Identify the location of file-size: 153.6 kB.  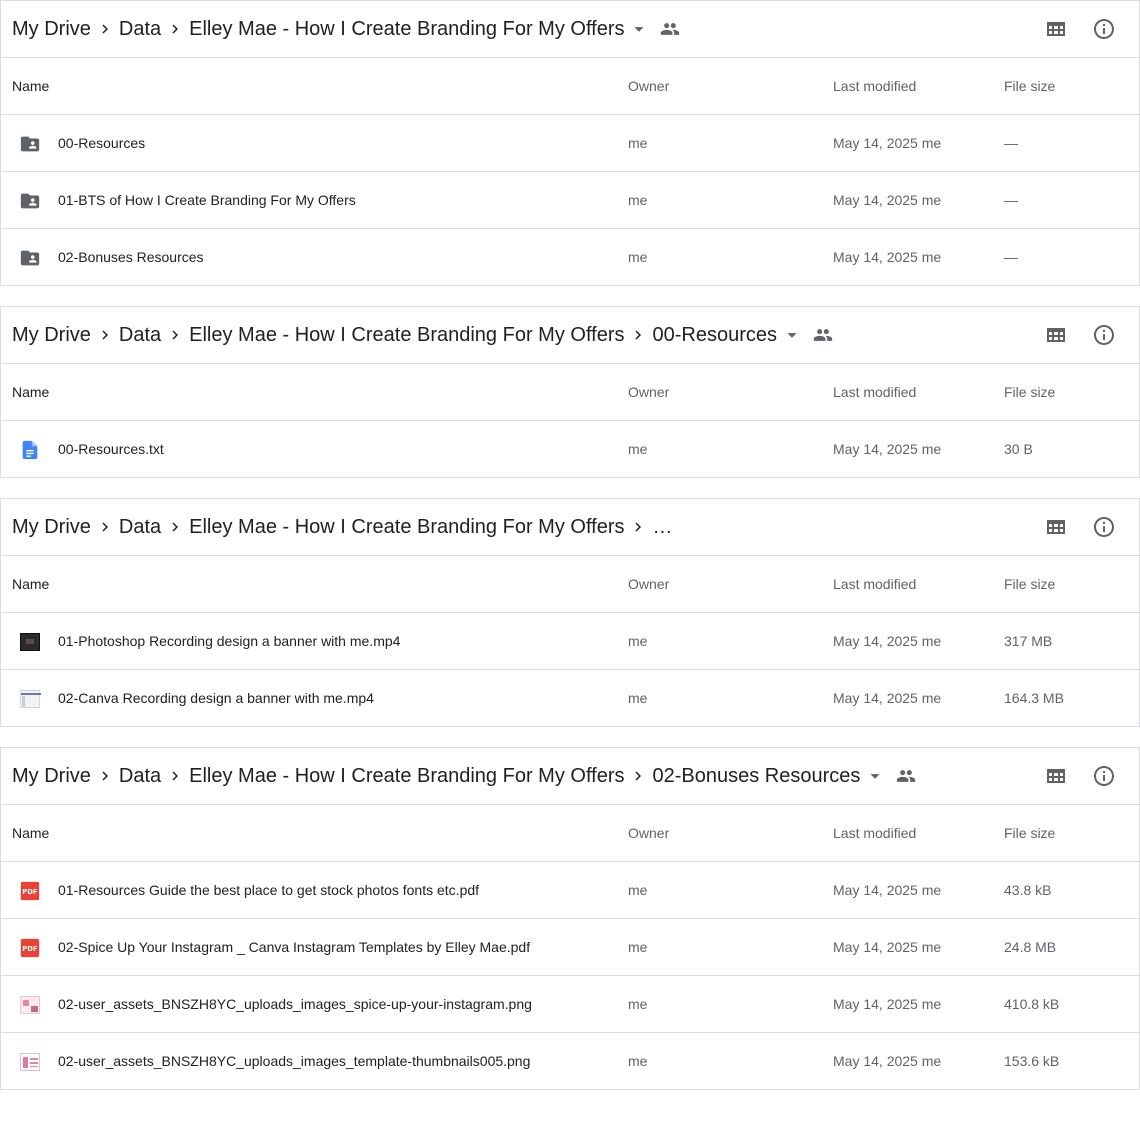
(1032, 1061).